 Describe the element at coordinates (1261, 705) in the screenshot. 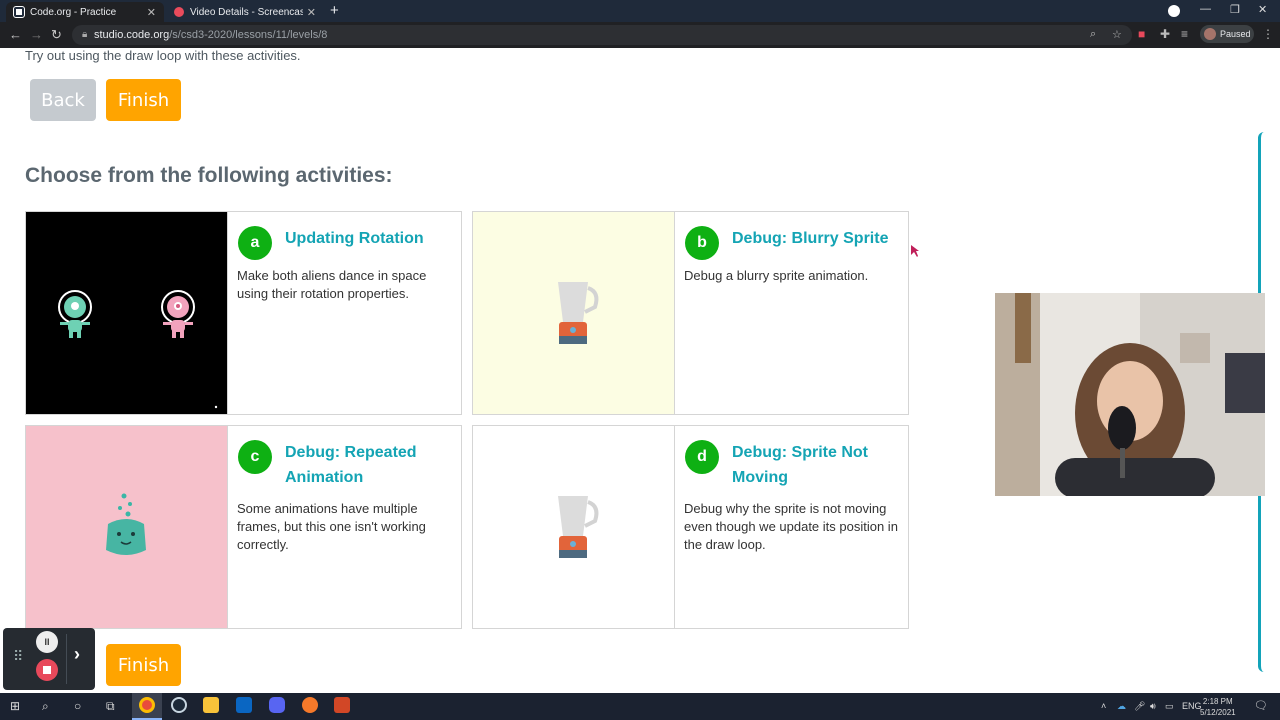

I see `notifications-icon: 🗨︎` at that location.